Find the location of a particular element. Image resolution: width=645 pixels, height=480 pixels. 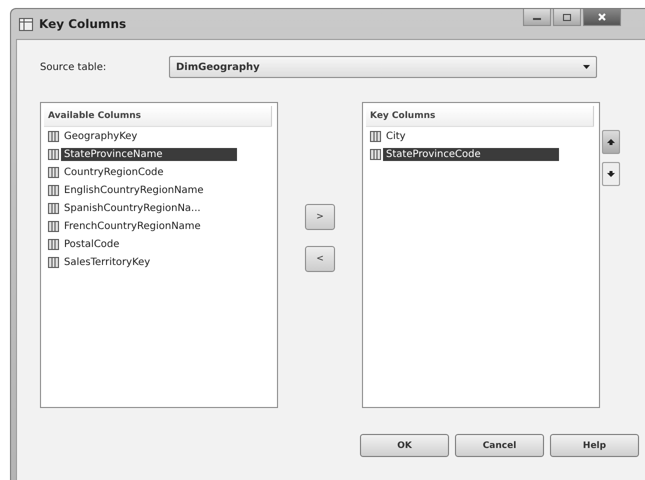

maximize-button is located at coordinates (567, 17).